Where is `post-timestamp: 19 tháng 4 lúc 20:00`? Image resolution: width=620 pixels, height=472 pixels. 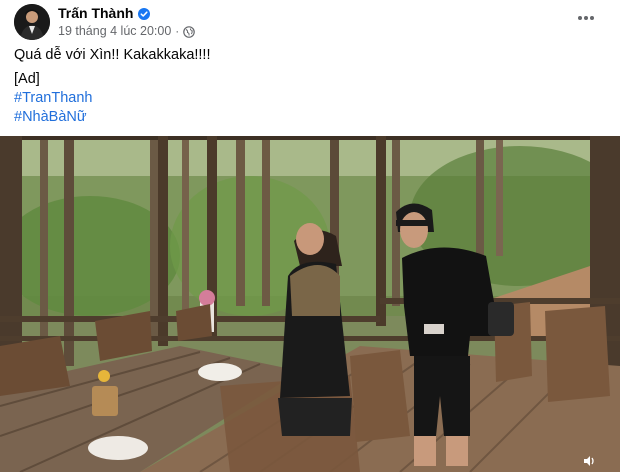
post-timestamp: 19 tháng 4 lúc 20:00 is located at coordinates (114, 31).